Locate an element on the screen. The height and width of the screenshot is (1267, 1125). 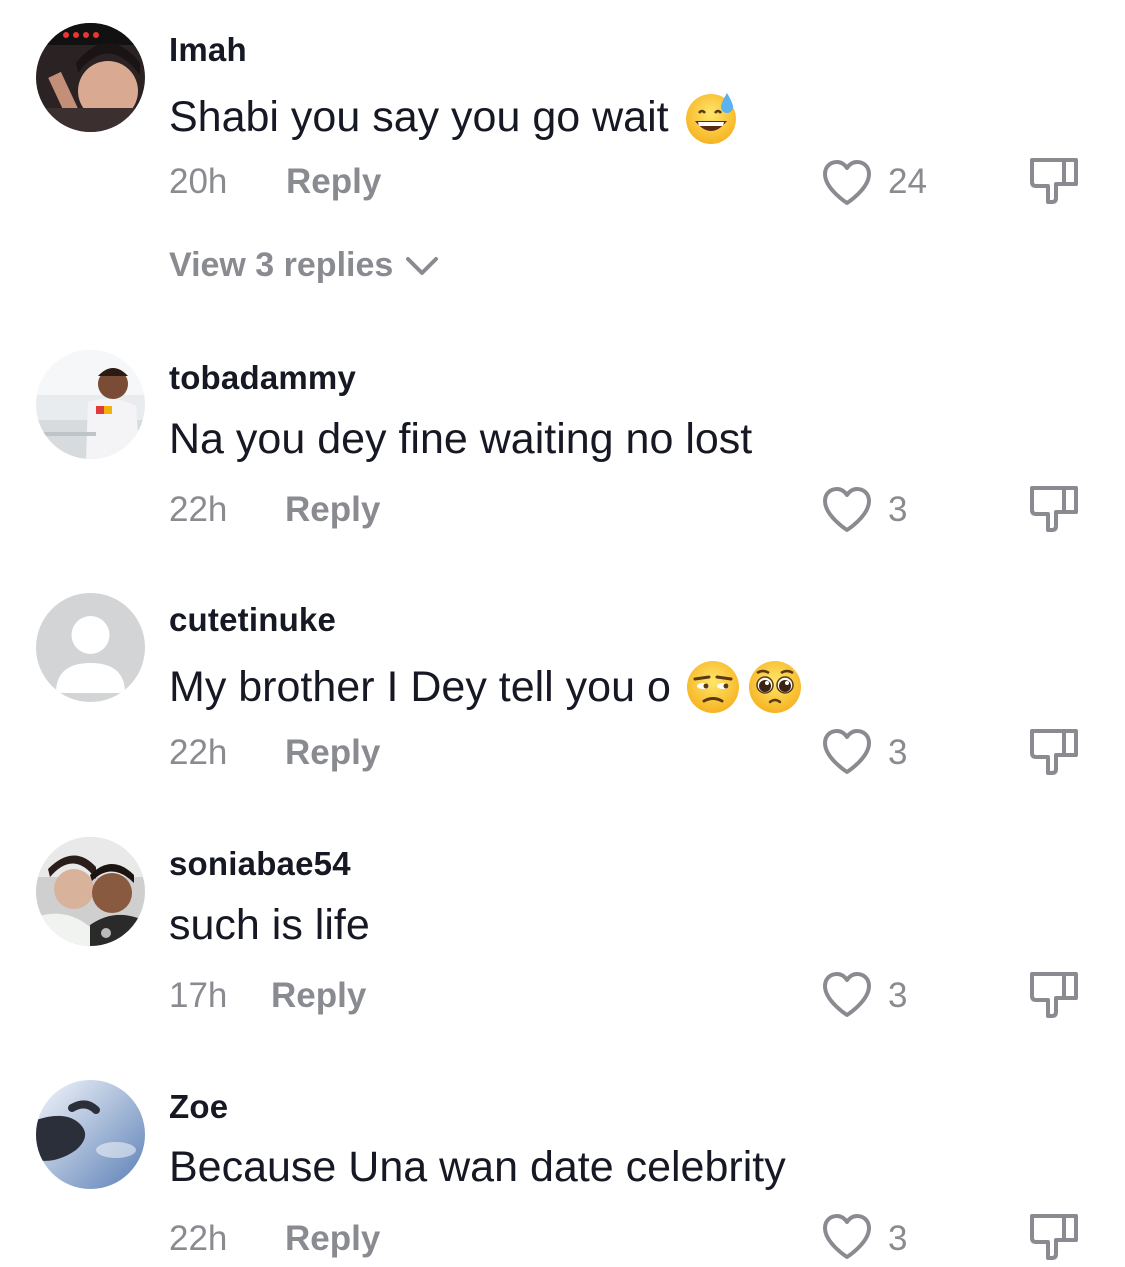
comment-text-content: Na you dey fine waiting no lost is located at coordinates (461, 438).